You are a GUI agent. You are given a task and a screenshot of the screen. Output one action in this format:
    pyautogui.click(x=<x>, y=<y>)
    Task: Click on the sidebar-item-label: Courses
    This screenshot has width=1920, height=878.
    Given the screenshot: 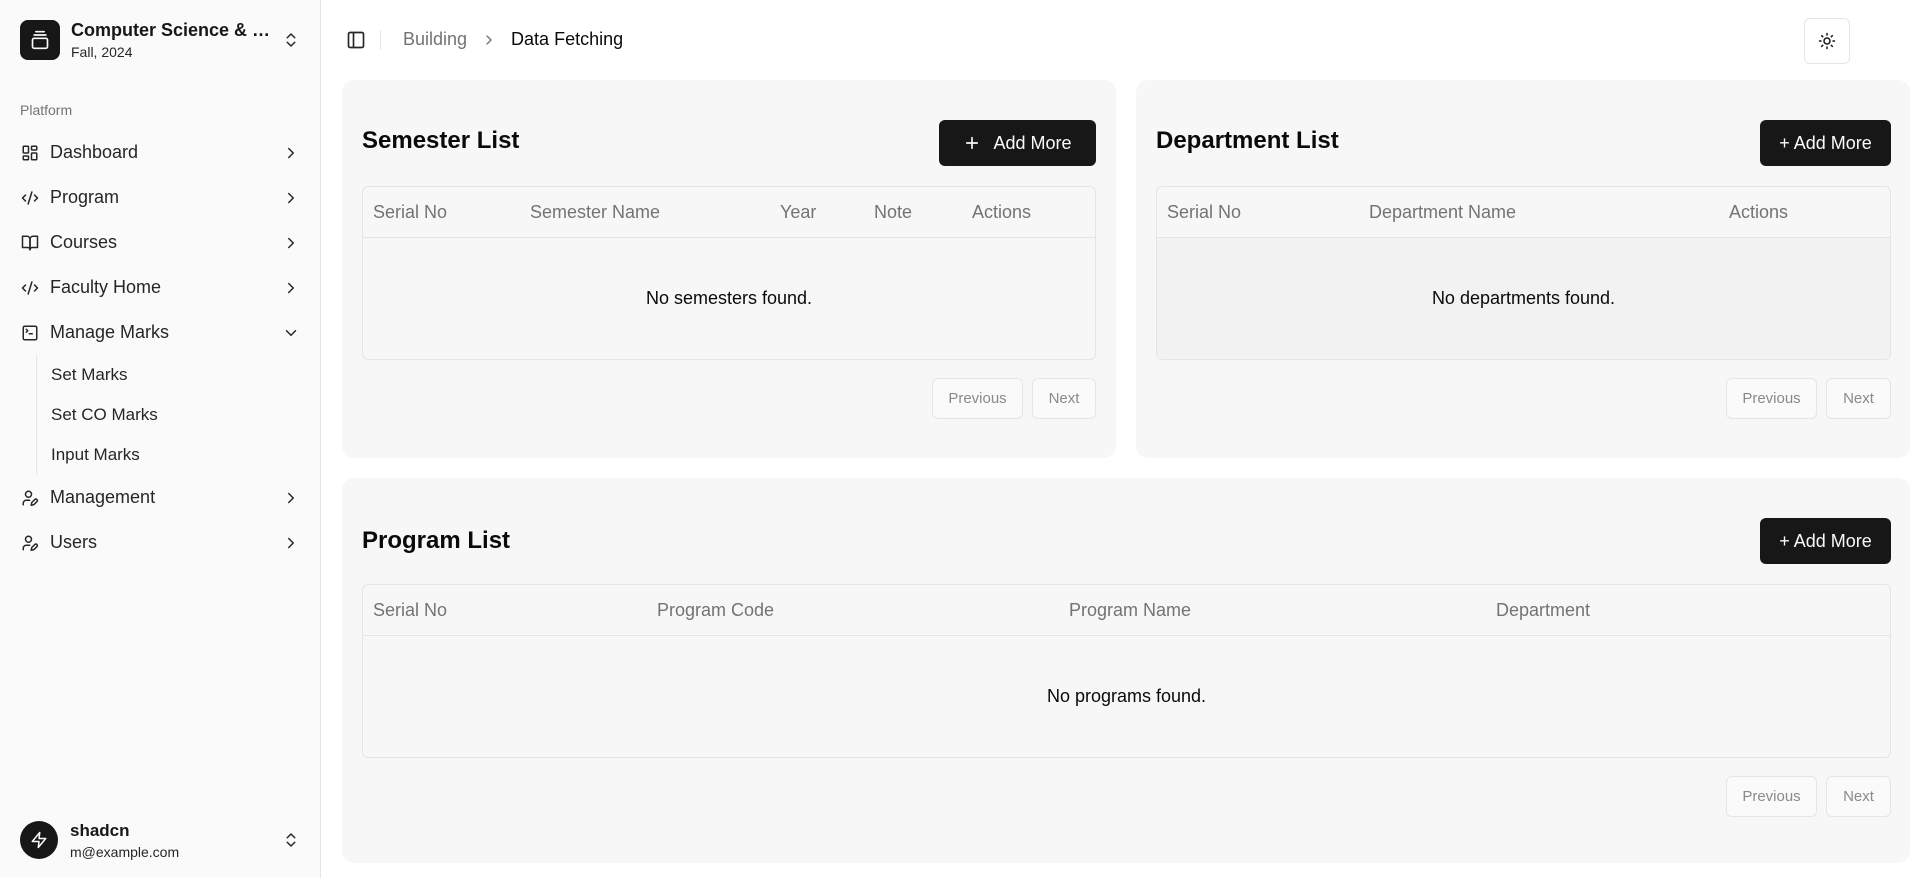 What is the action you would take?
    pyautogui.click(x=84, y=242)
    